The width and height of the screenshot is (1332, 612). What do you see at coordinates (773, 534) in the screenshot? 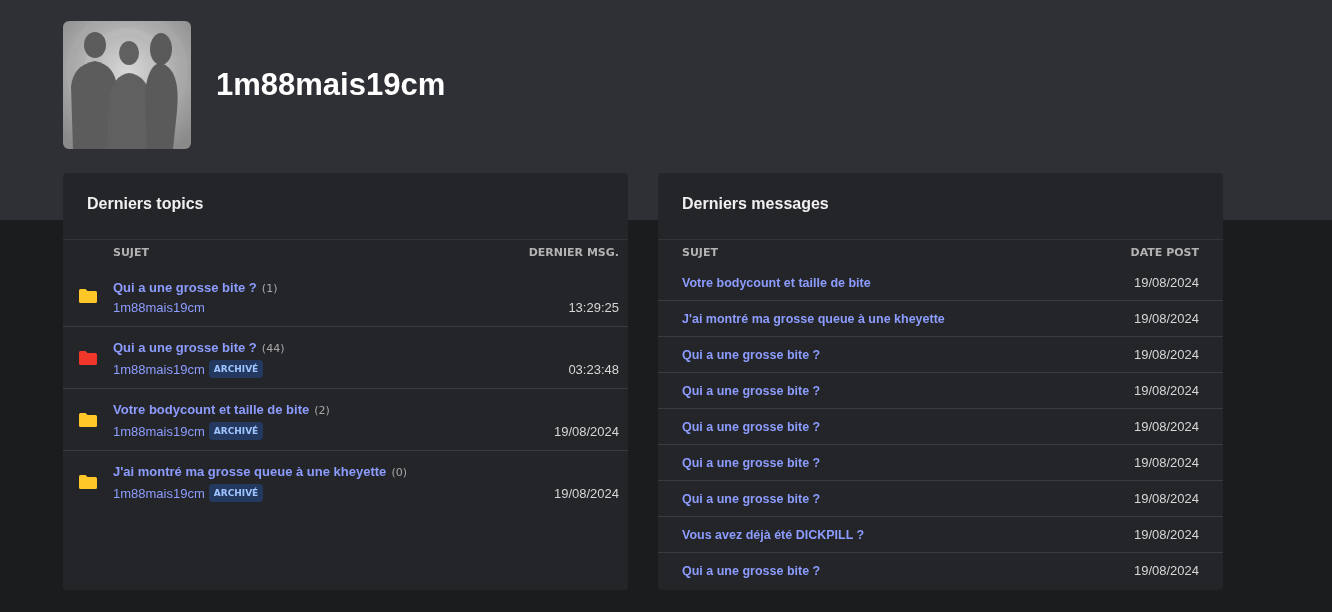
I see `message-link: Vous avez déjà été DICKPILL ?` at bounding box center [773, 534].